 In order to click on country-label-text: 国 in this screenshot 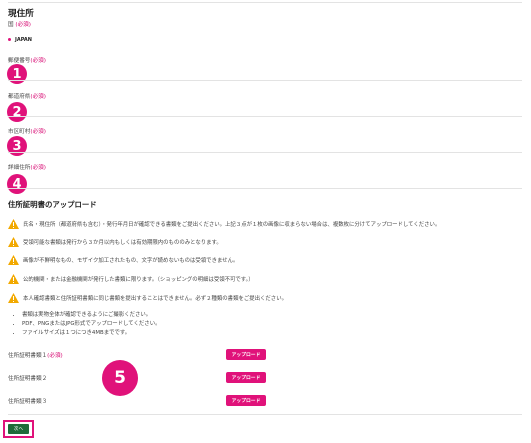, I will do `click(11, 25)`.